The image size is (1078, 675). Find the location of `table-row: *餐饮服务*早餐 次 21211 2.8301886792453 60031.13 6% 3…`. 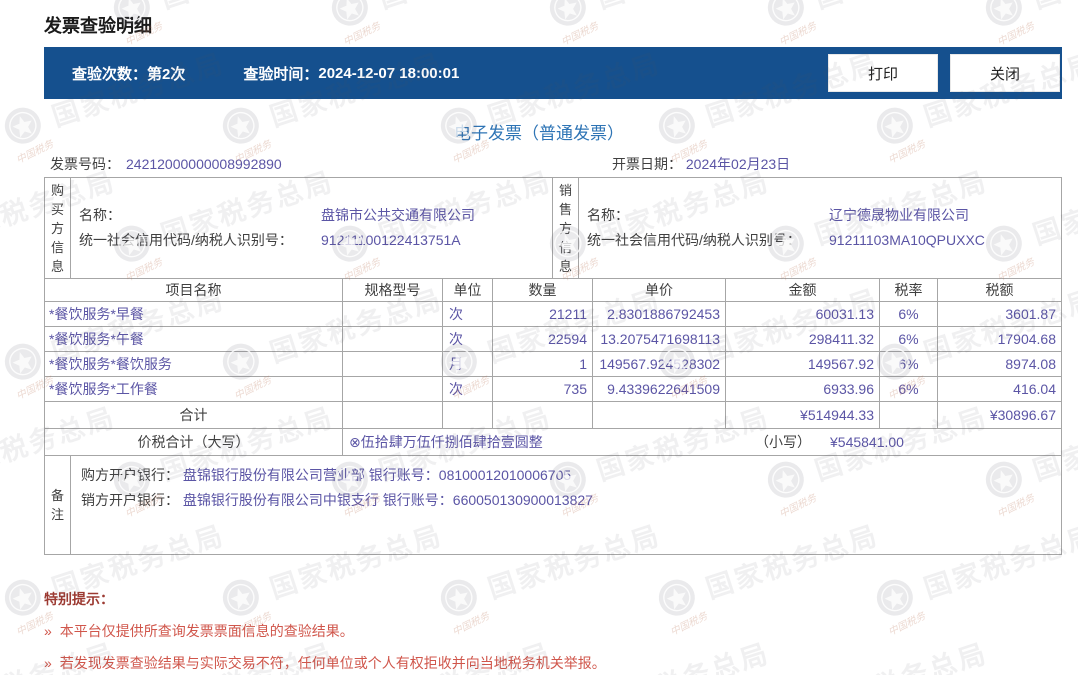

table-row: *餐饮服务*早餐 次 21211 2.8301886792453 60031.13 6% 3… is located at coordinates (553, 314).